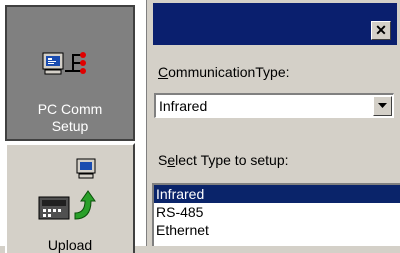  I want to click on chevron-down-icon, so click(382, 105).